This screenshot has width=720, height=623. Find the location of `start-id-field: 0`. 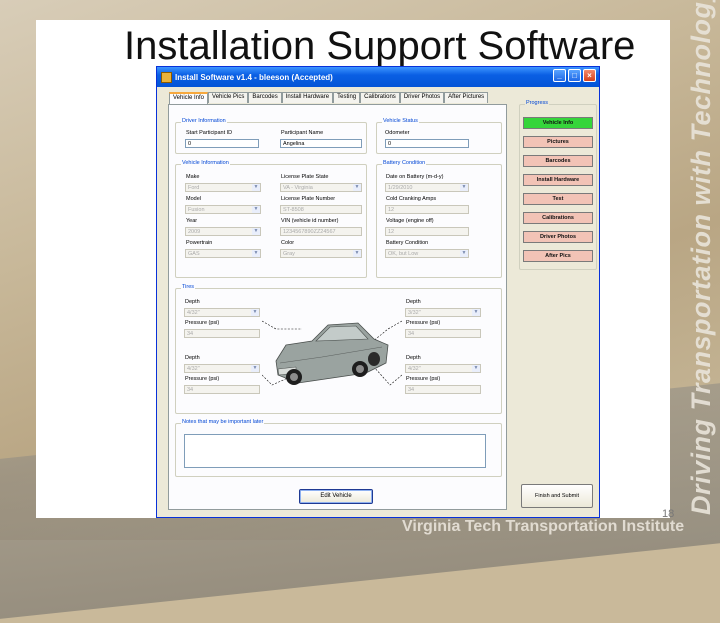

start-id-field: 0 is located at coordinates (222, 143).